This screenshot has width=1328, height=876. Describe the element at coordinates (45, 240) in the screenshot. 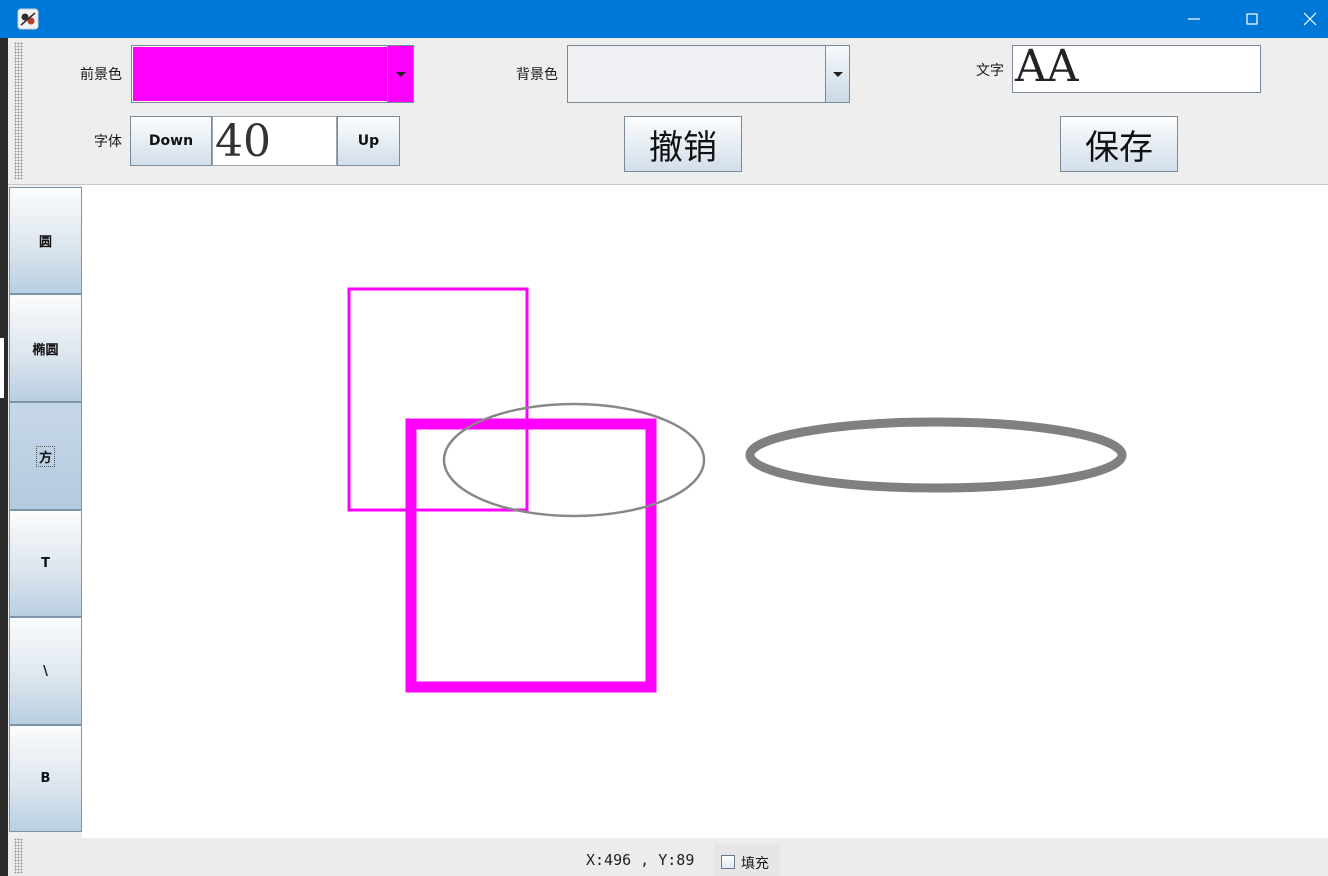

I see `tool-circle-button: 圆` at that location.